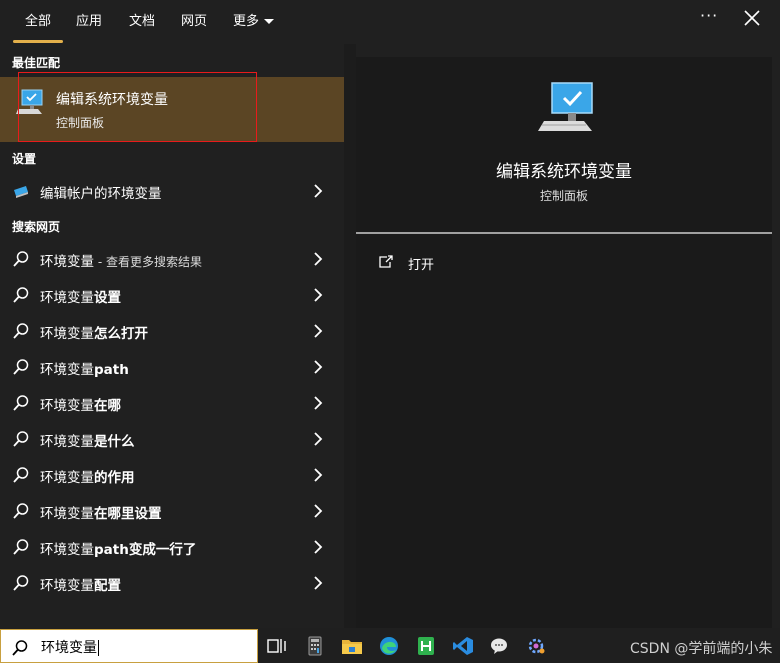 Image resolution: width=780 pixels, height=663 pixels. I want to click on tab-more-label: 更多, so click(246, 21).